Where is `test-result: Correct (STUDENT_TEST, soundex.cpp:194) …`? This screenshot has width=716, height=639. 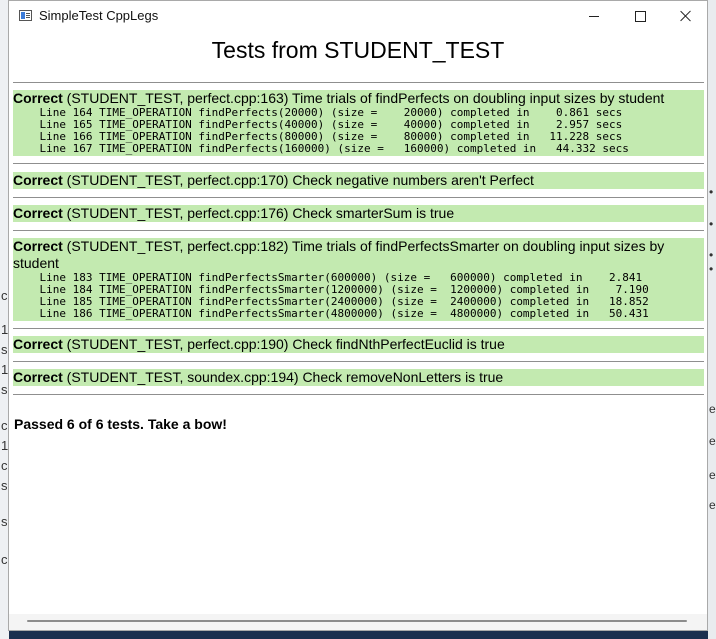
test-result: Correct (STUDENT_TEST, soundex.cpp:194) … is located at coordinates (358, 377).